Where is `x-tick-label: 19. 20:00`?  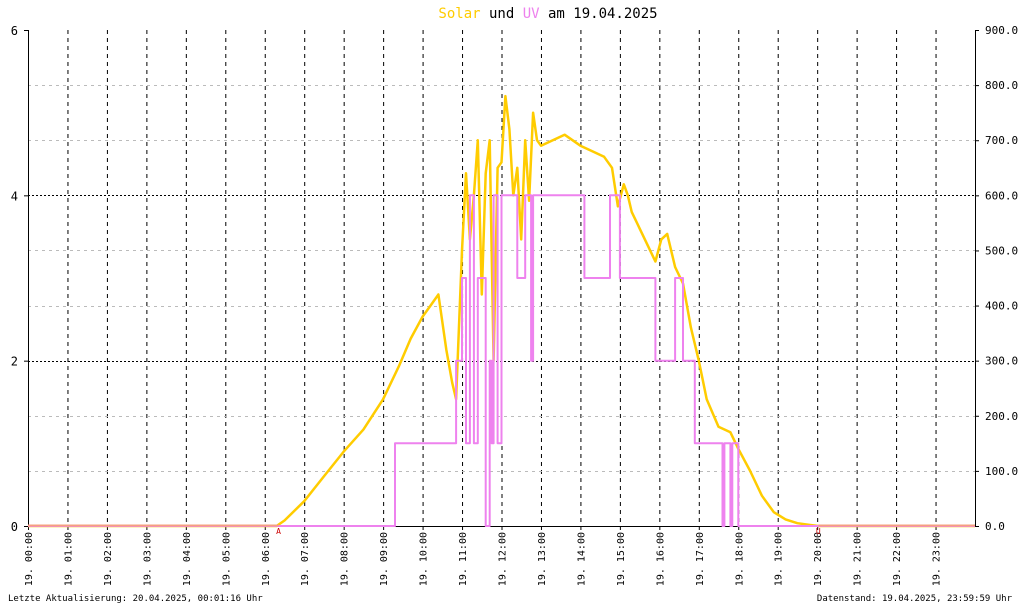
x-tick-label: 19. 20:00 is located at coordinates (818, 559).